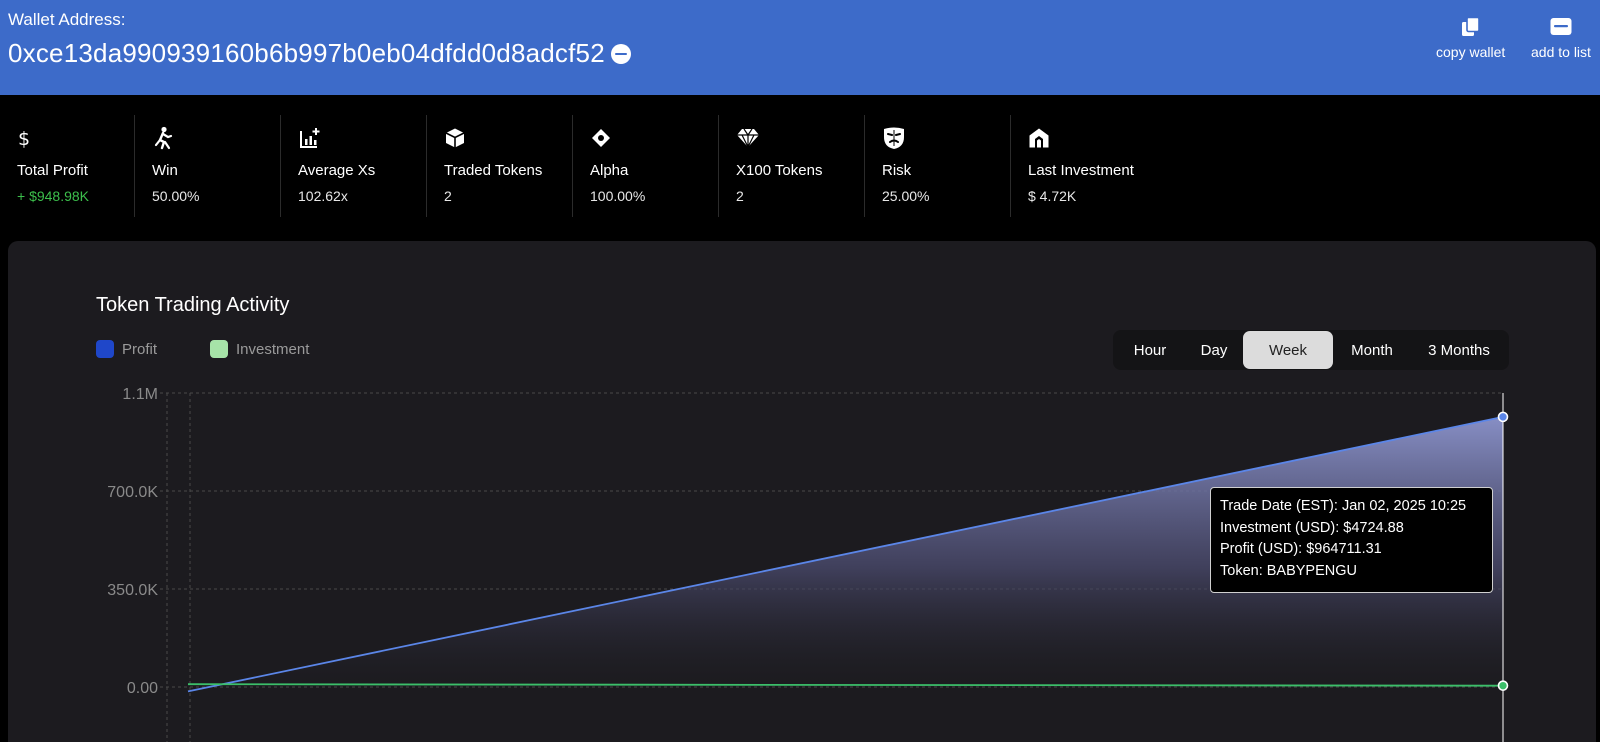  I want to click on y-tick-label: 350.0K, so click(132, 590).